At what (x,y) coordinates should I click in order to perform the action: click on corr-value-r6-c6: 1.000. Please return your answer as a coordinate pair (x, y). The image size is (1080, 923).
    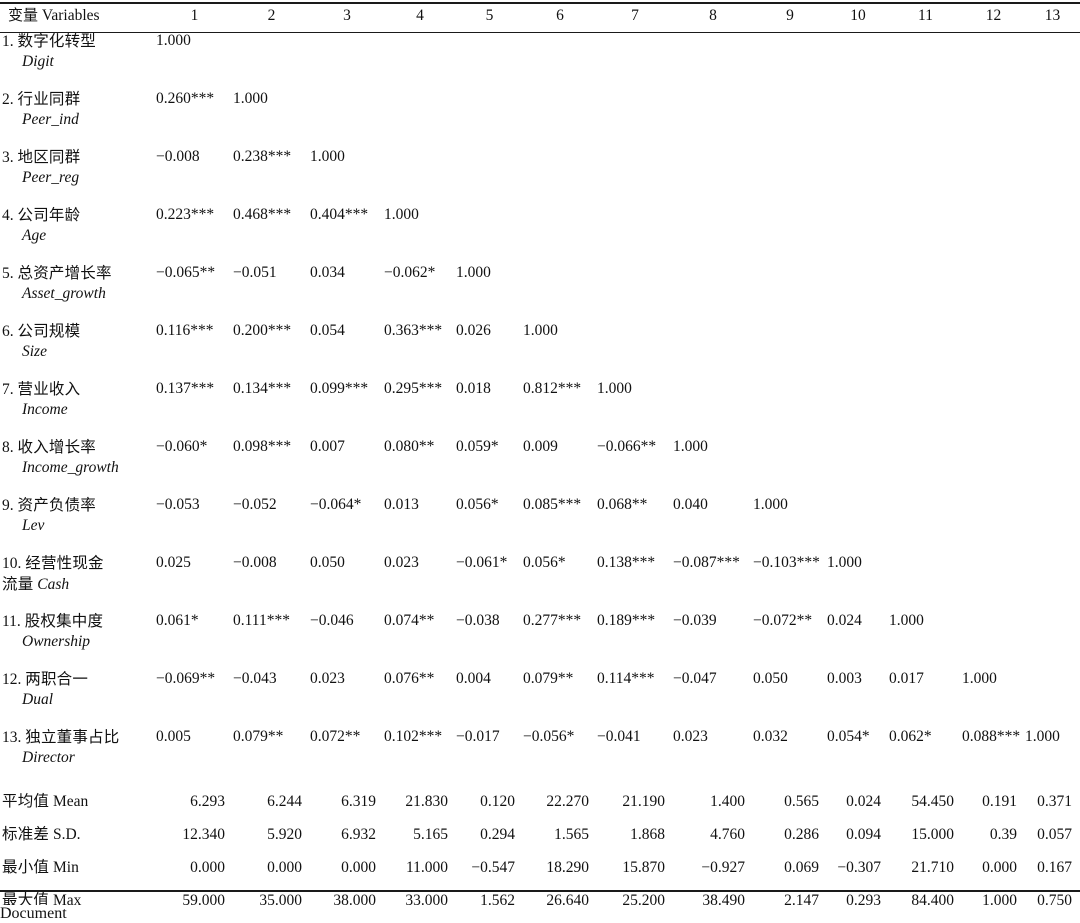
    Looking at the image, I should click on (540, 330).